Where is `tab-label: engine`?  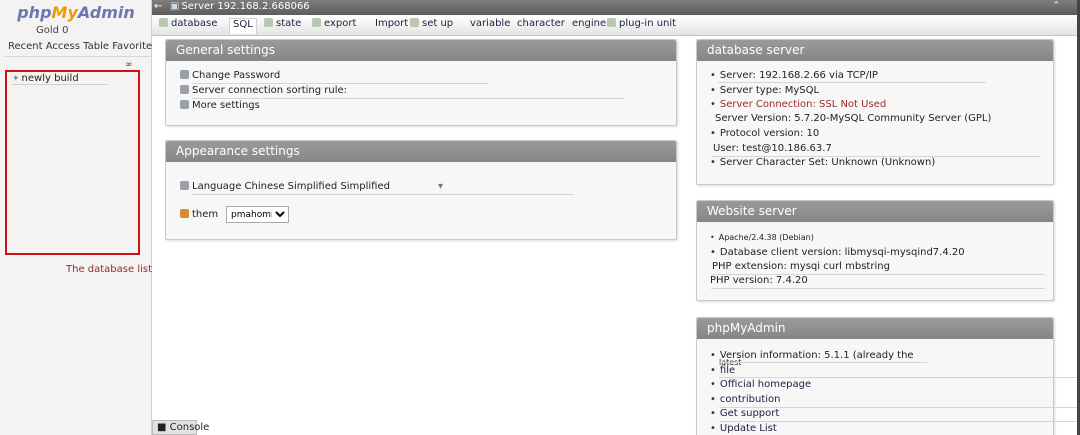
tab-label: engine is located at coordinates (589, 23).